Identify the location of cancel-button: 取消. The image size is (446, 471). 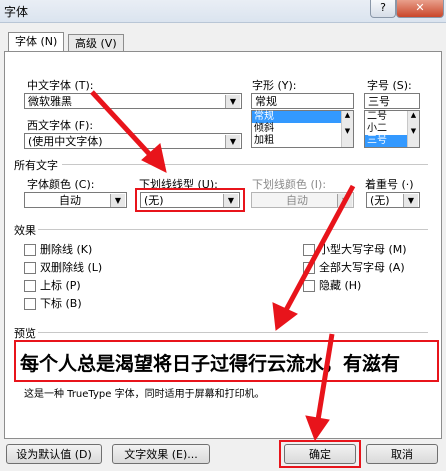
(402, 454).